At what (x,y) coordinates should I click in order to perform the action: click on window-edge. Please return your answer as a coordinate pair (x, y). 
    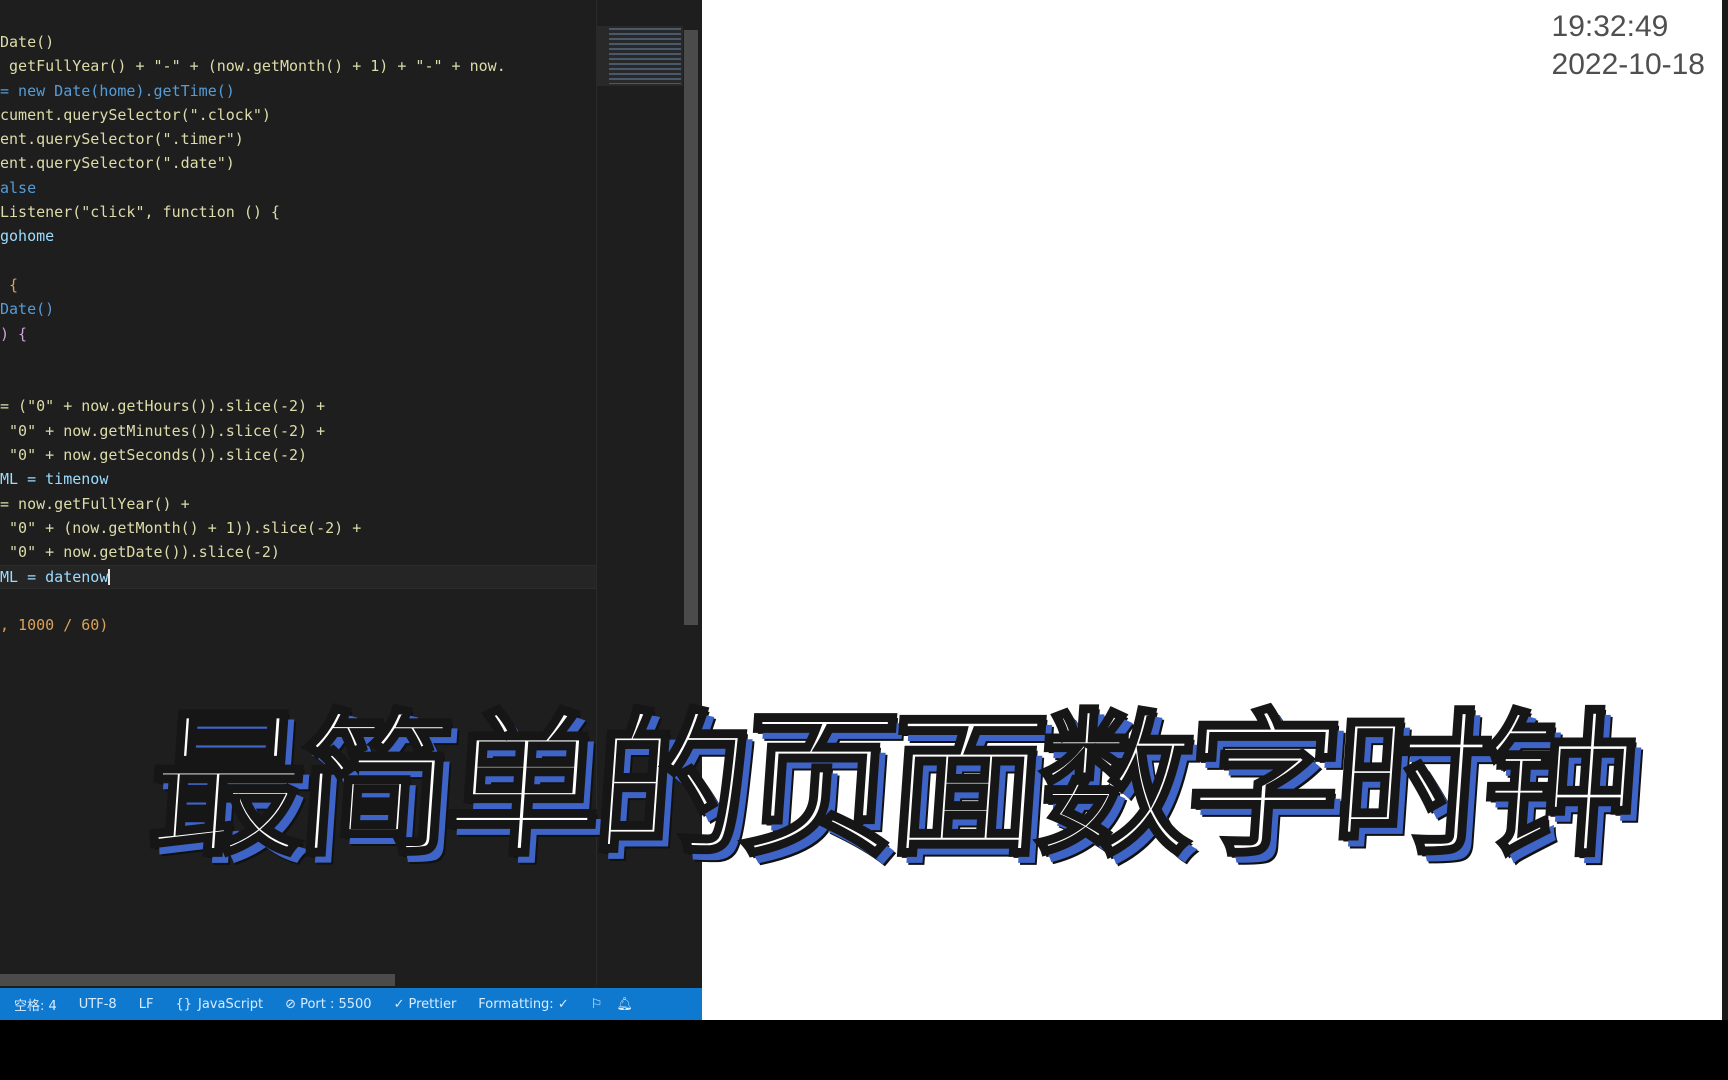
    Looking at the image, I should click on (1725, 510).